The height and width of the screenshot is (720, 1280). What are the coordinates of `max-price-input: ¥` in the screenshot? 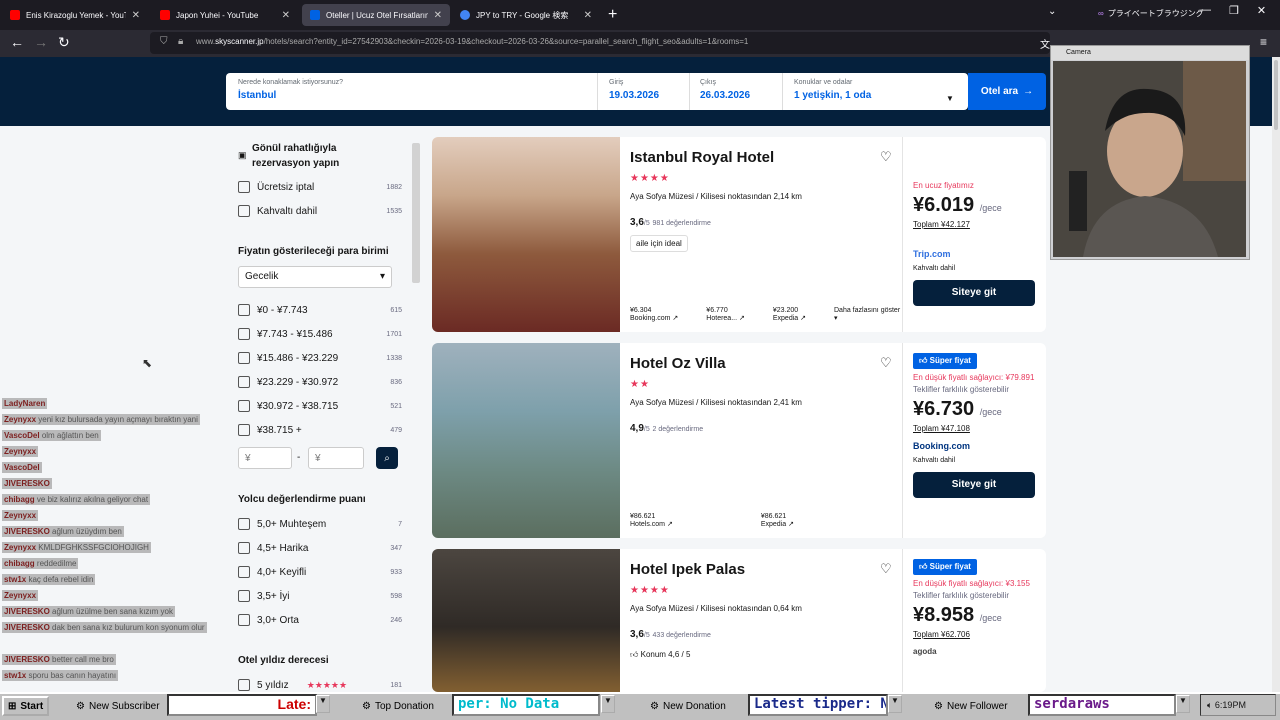 It's located at (336, 458).